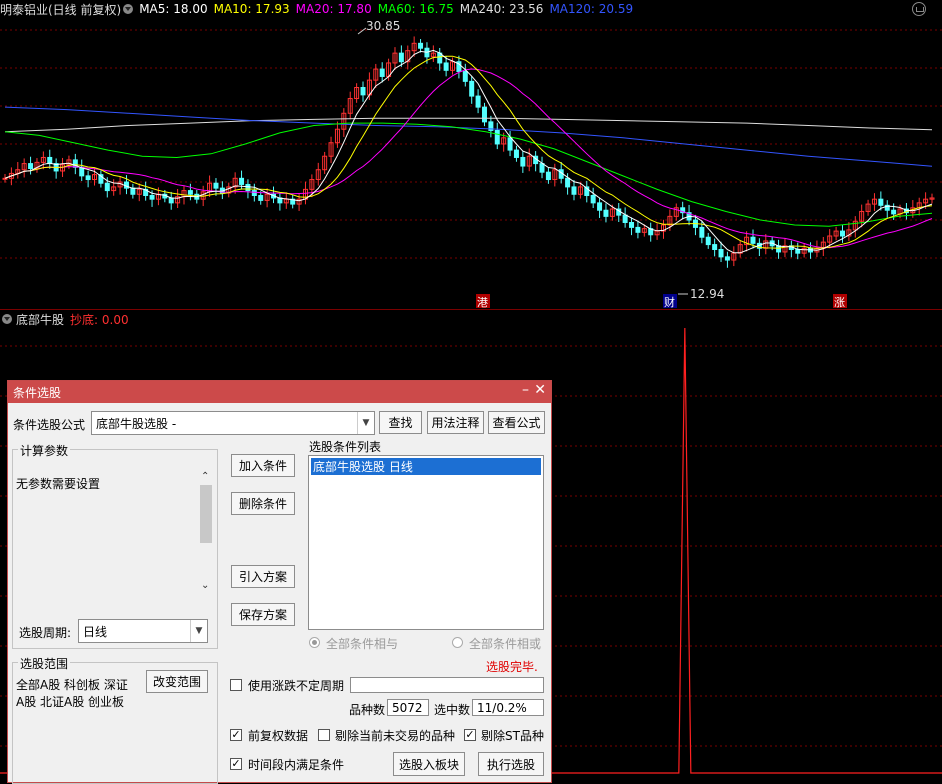  I want to click on radio-all-and, so click(314, 642).